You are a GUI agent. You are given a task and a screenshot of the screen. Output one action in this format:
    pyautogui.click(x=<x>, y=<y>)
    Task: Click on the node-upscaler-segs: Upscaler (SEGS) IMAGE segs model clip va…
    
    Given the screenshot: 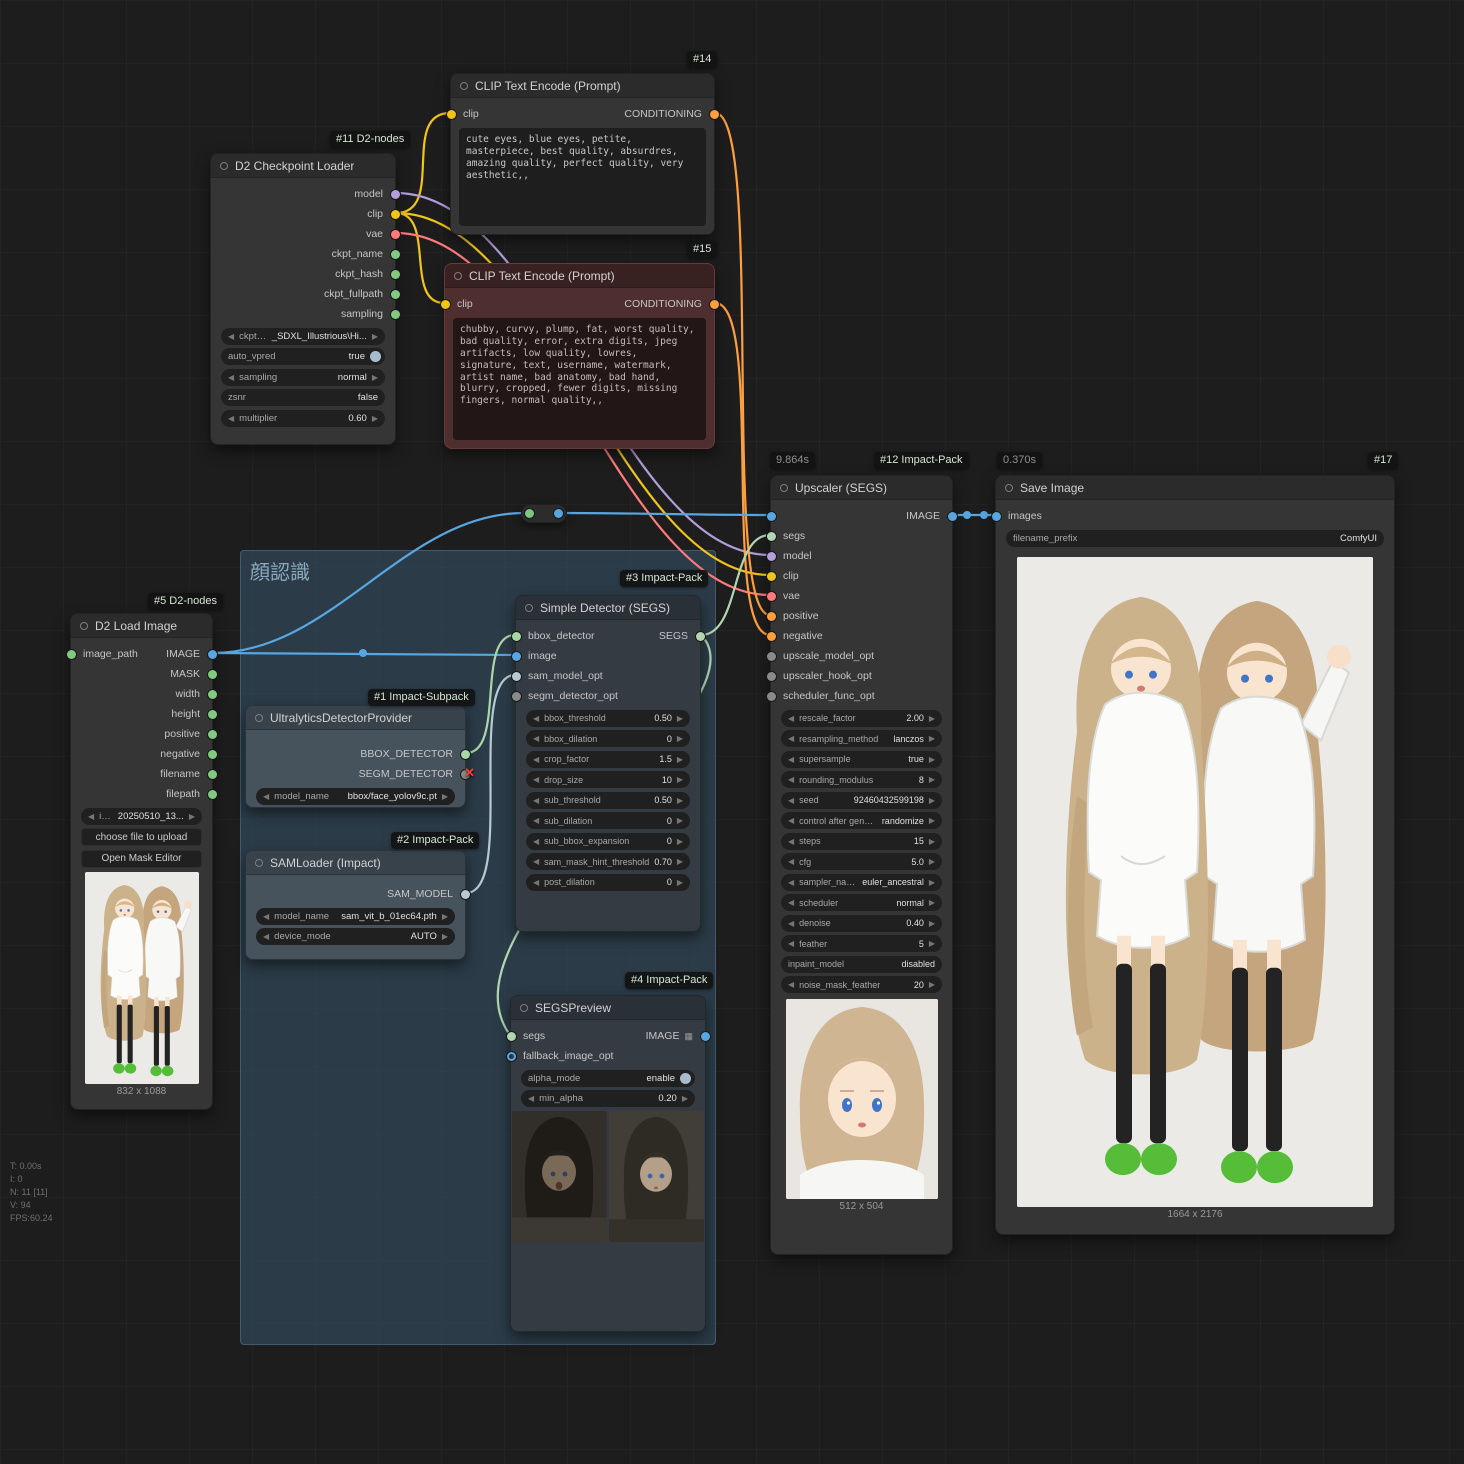 What is the action you would take?
    pyautogui.click(x=861, y=865)
    